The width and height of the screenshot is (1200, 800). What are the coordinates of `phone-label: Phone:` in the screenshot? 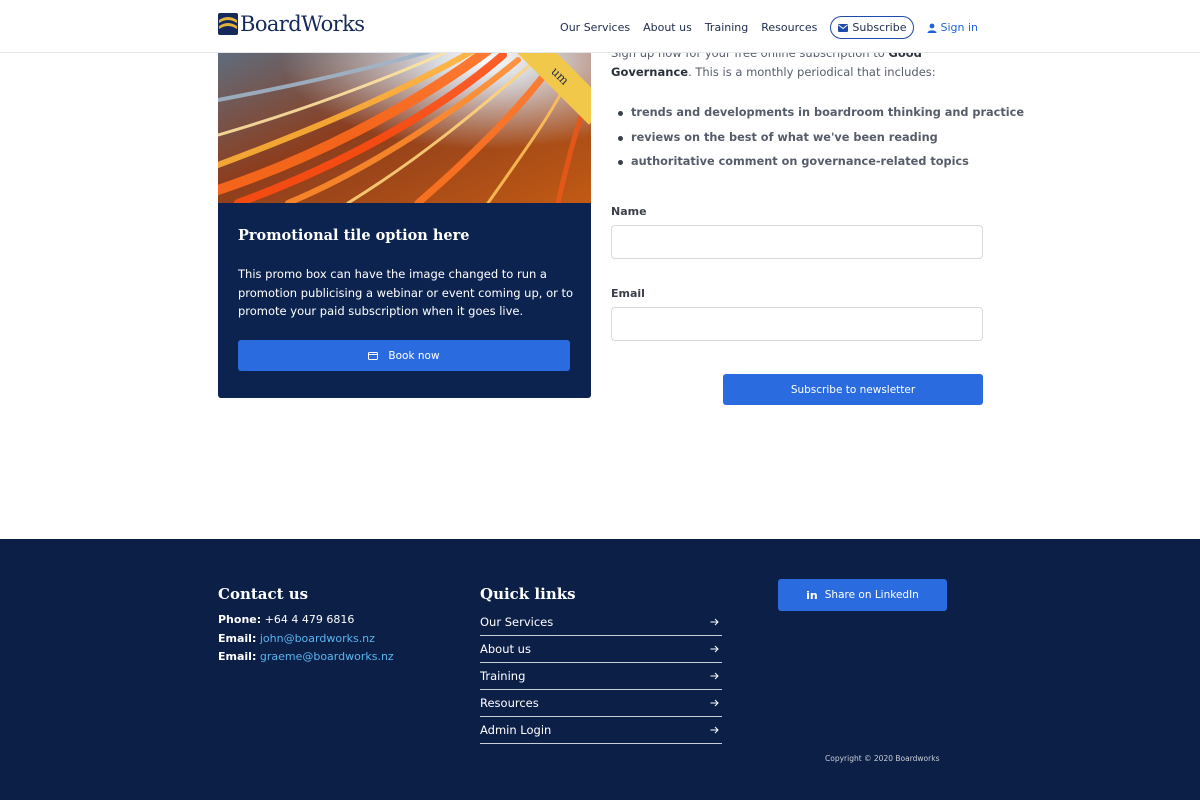 It's located at (240, 619).